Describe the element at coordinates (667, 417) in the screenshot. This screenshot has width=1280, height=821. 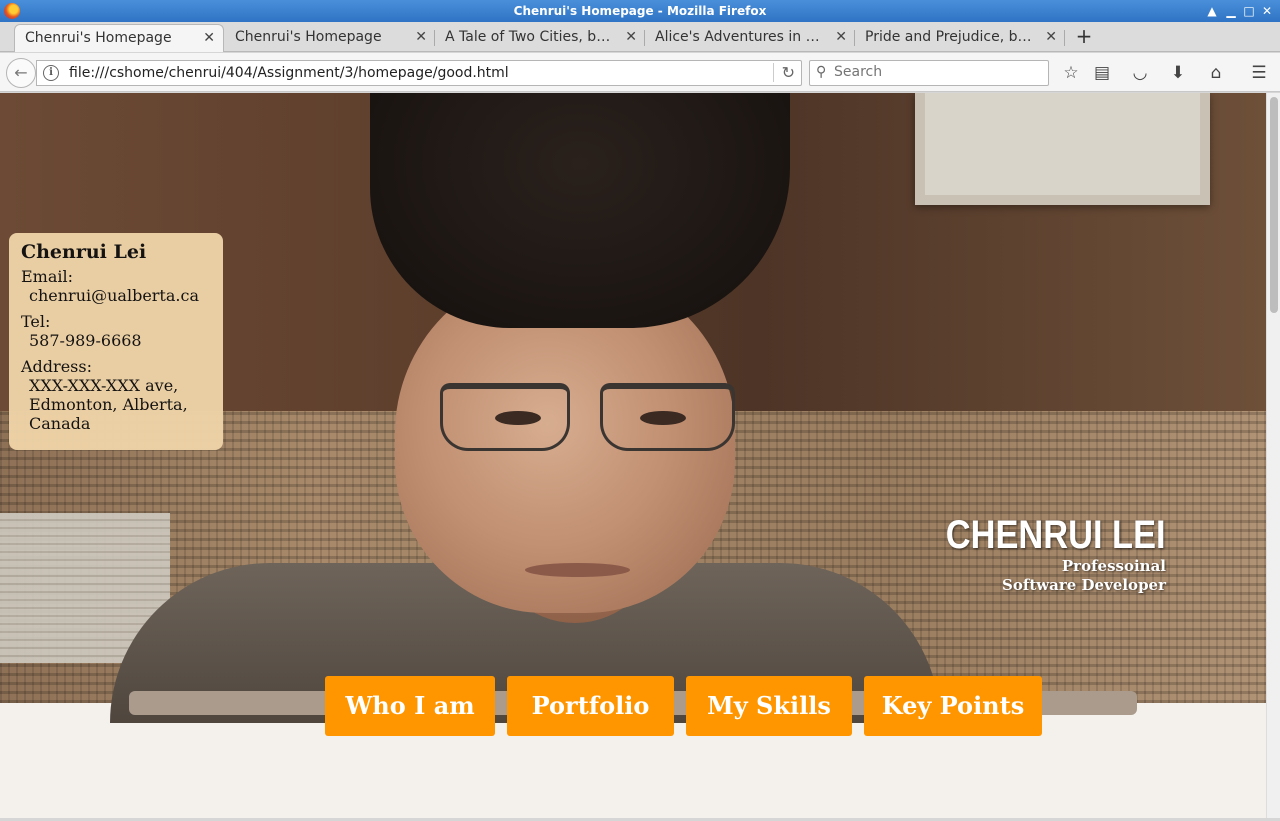
I see `portrait-glasses-right` at that location.